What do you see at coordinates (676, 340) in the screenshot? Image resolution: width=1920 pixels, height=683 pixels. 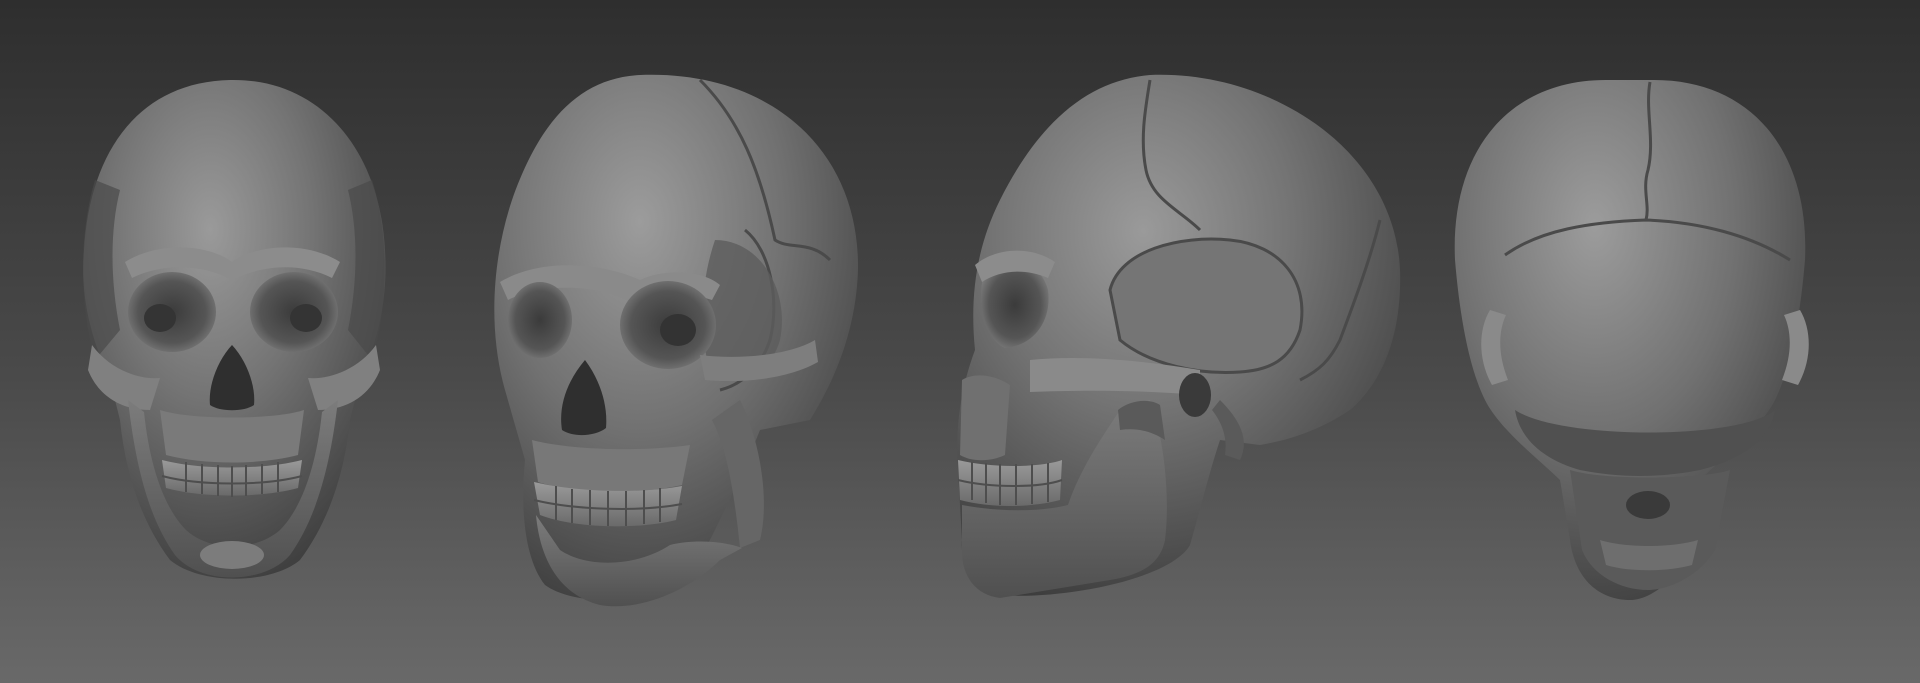 I see `skull-three-quarter-view` at bounding box center [676, 340].